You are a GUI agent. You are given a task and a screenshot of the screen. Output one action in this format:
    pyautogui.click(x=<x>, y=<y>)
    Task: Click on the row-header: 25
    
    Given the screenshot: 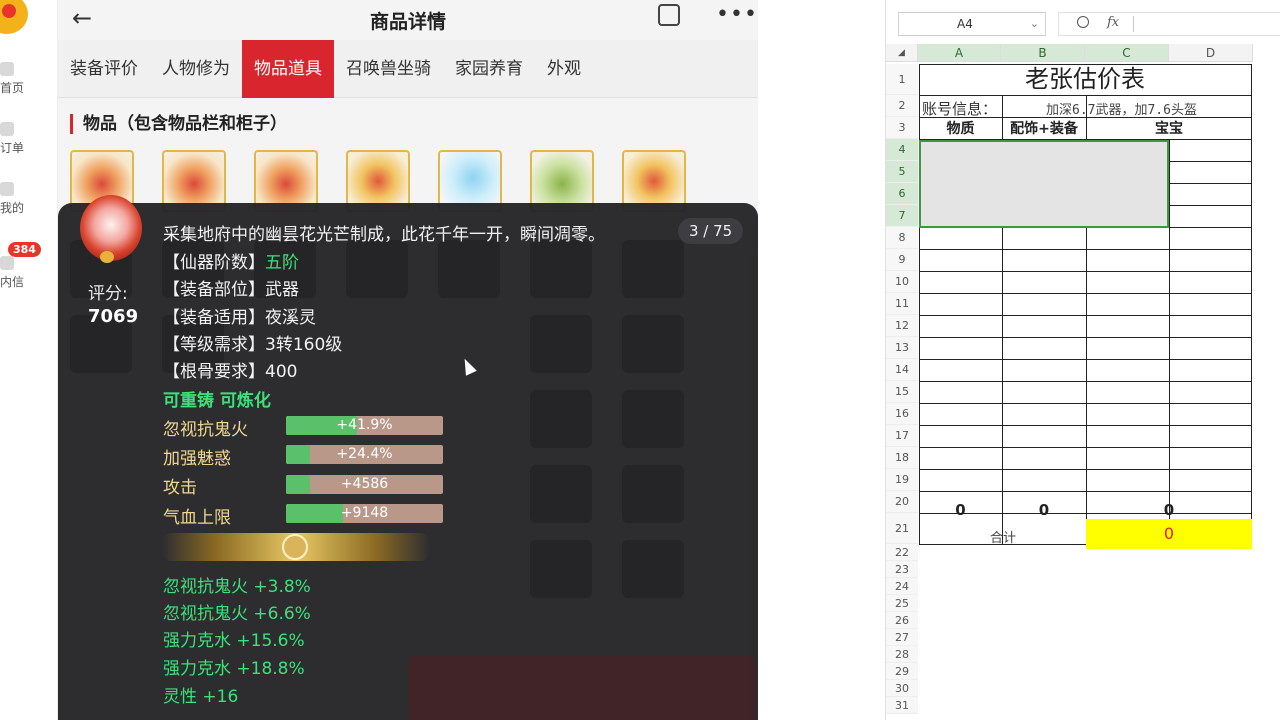 What is the action you would take?
    pyautogui.click(x=902, y=603)
    